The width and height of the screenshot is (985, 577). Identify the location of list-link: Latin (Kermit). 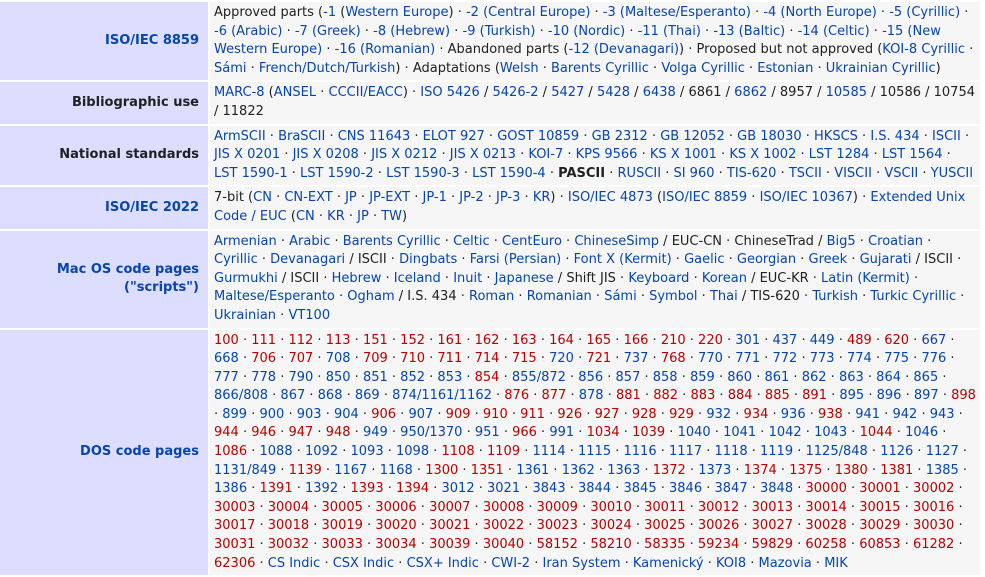
(865, 278).